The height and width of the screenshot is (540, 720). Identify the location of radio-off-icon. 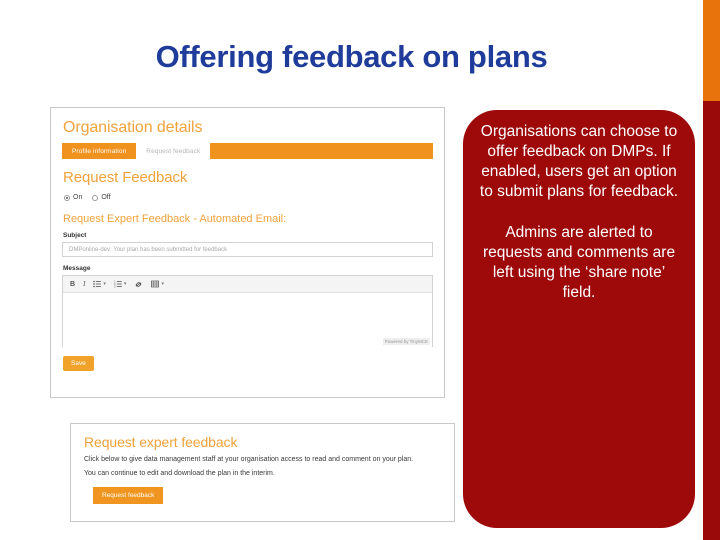
(95, 197).